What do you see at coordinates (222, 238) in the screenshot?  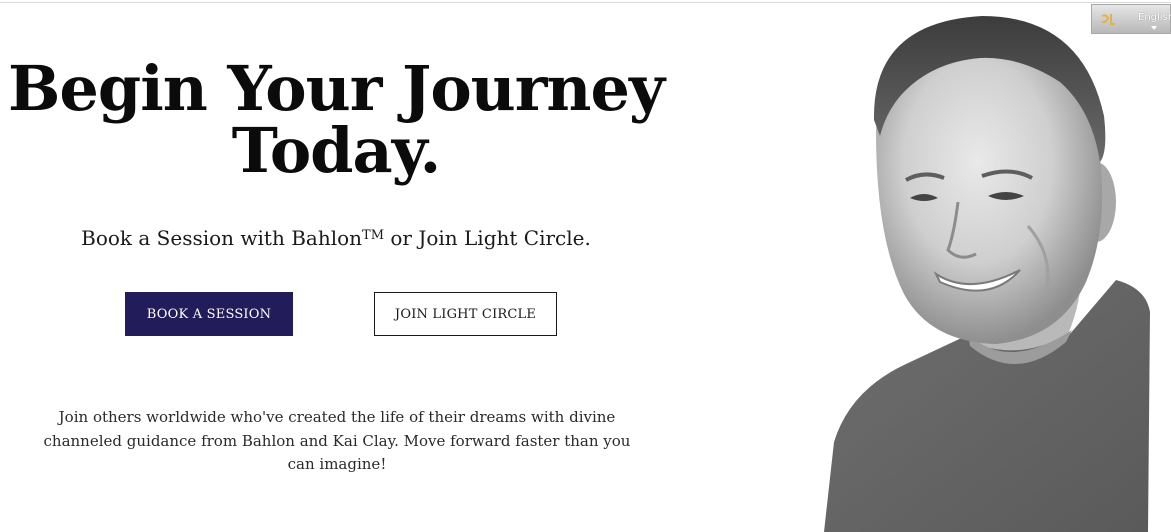 I see `subhead-text-start: Book a Session with Bahlon` at bounding box center [222, 238].